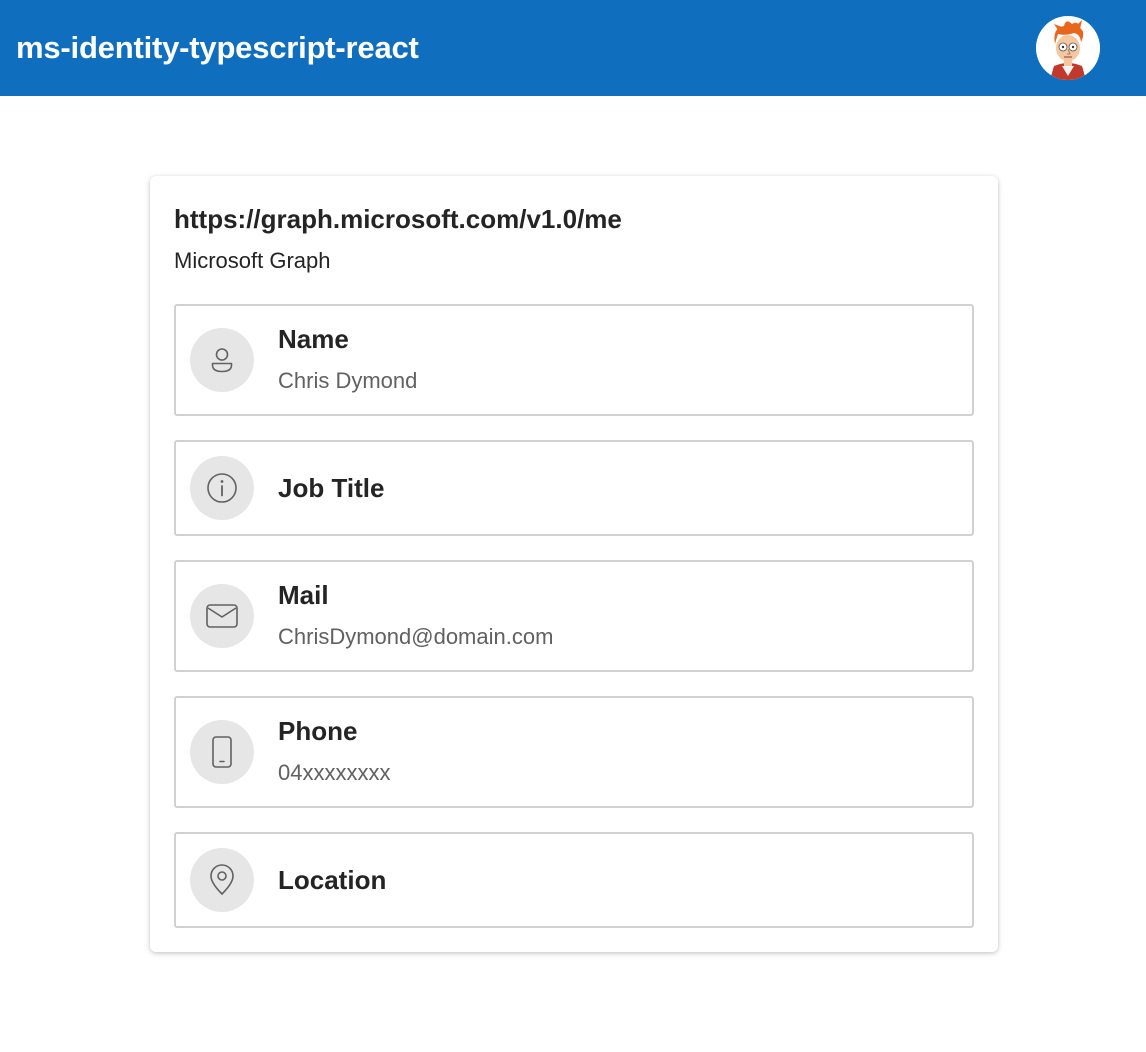 The image size is (1146, 1052). What do you see at coordinates (574, 616) in the screenshot?
I see `list-item-mail: Mail ChrisDymond@domain.com` at bounding box center [574, 616].